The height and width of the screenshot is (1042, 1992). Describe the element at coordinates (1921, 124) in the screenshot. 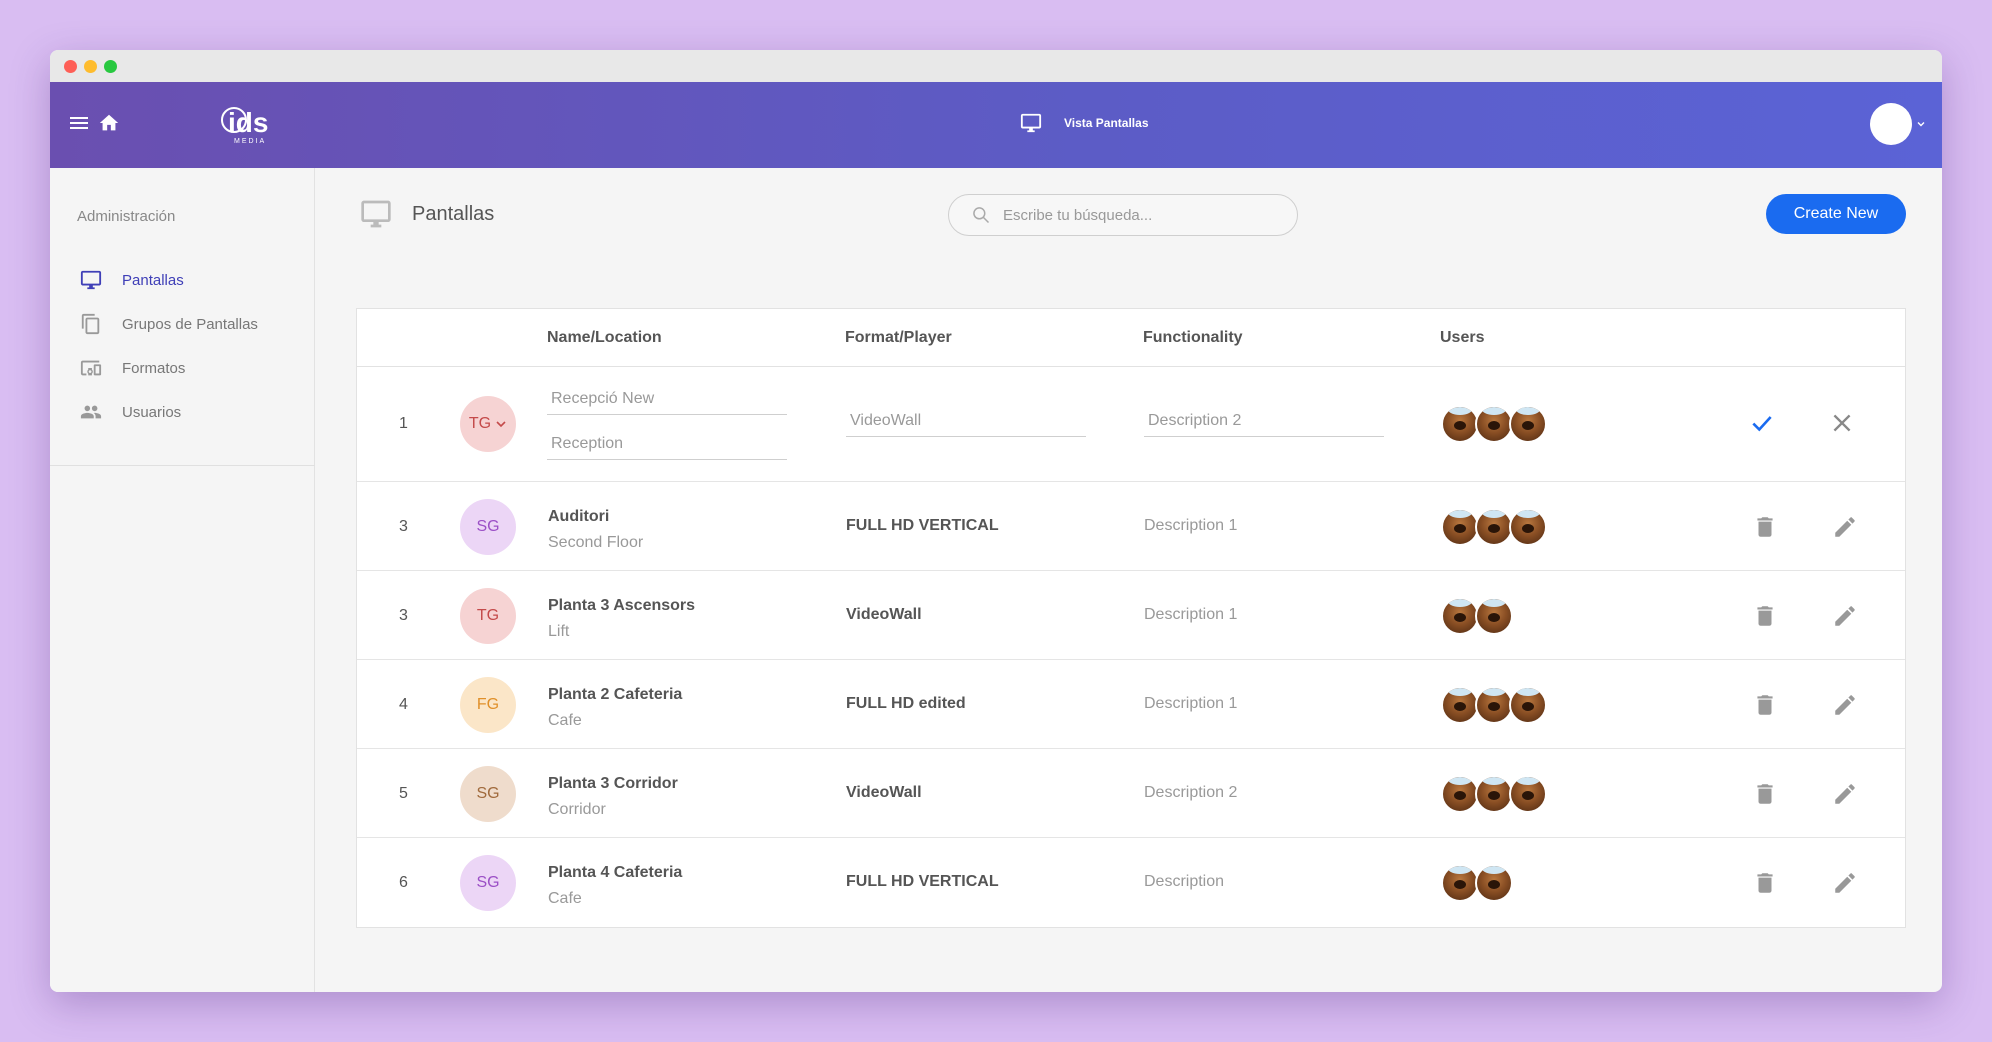

I see `chevron-down-icon` at that location.